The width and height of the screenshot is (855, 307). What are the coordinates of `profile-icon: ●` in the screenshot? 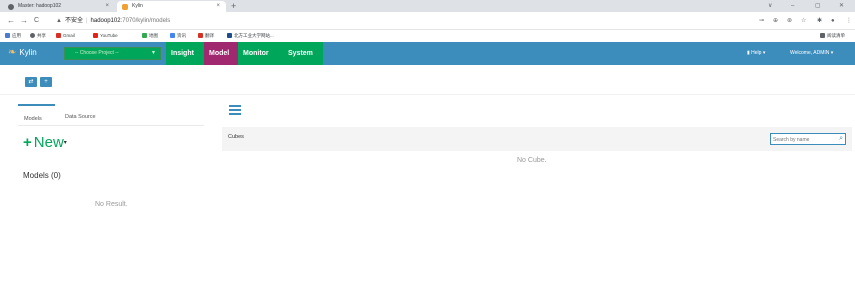 It's located at (833, 21).